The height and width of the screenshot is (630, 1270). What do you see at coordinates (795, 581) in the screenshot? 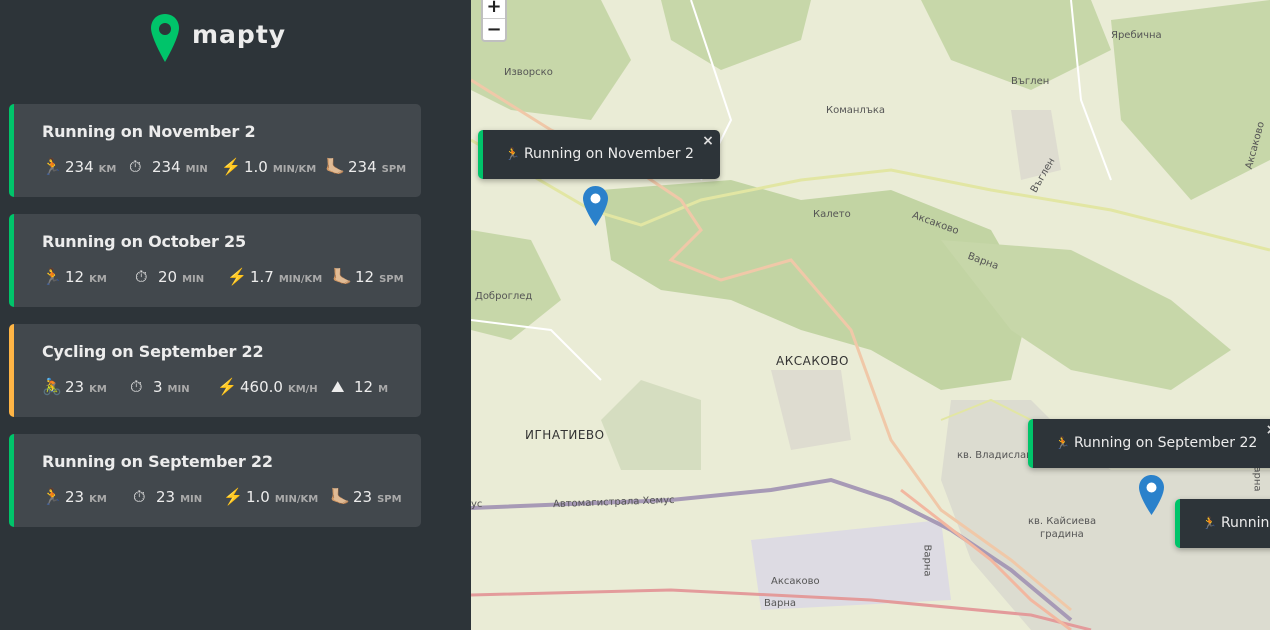
I see `map-label: Аксаково` at bounding box center [795, 581].